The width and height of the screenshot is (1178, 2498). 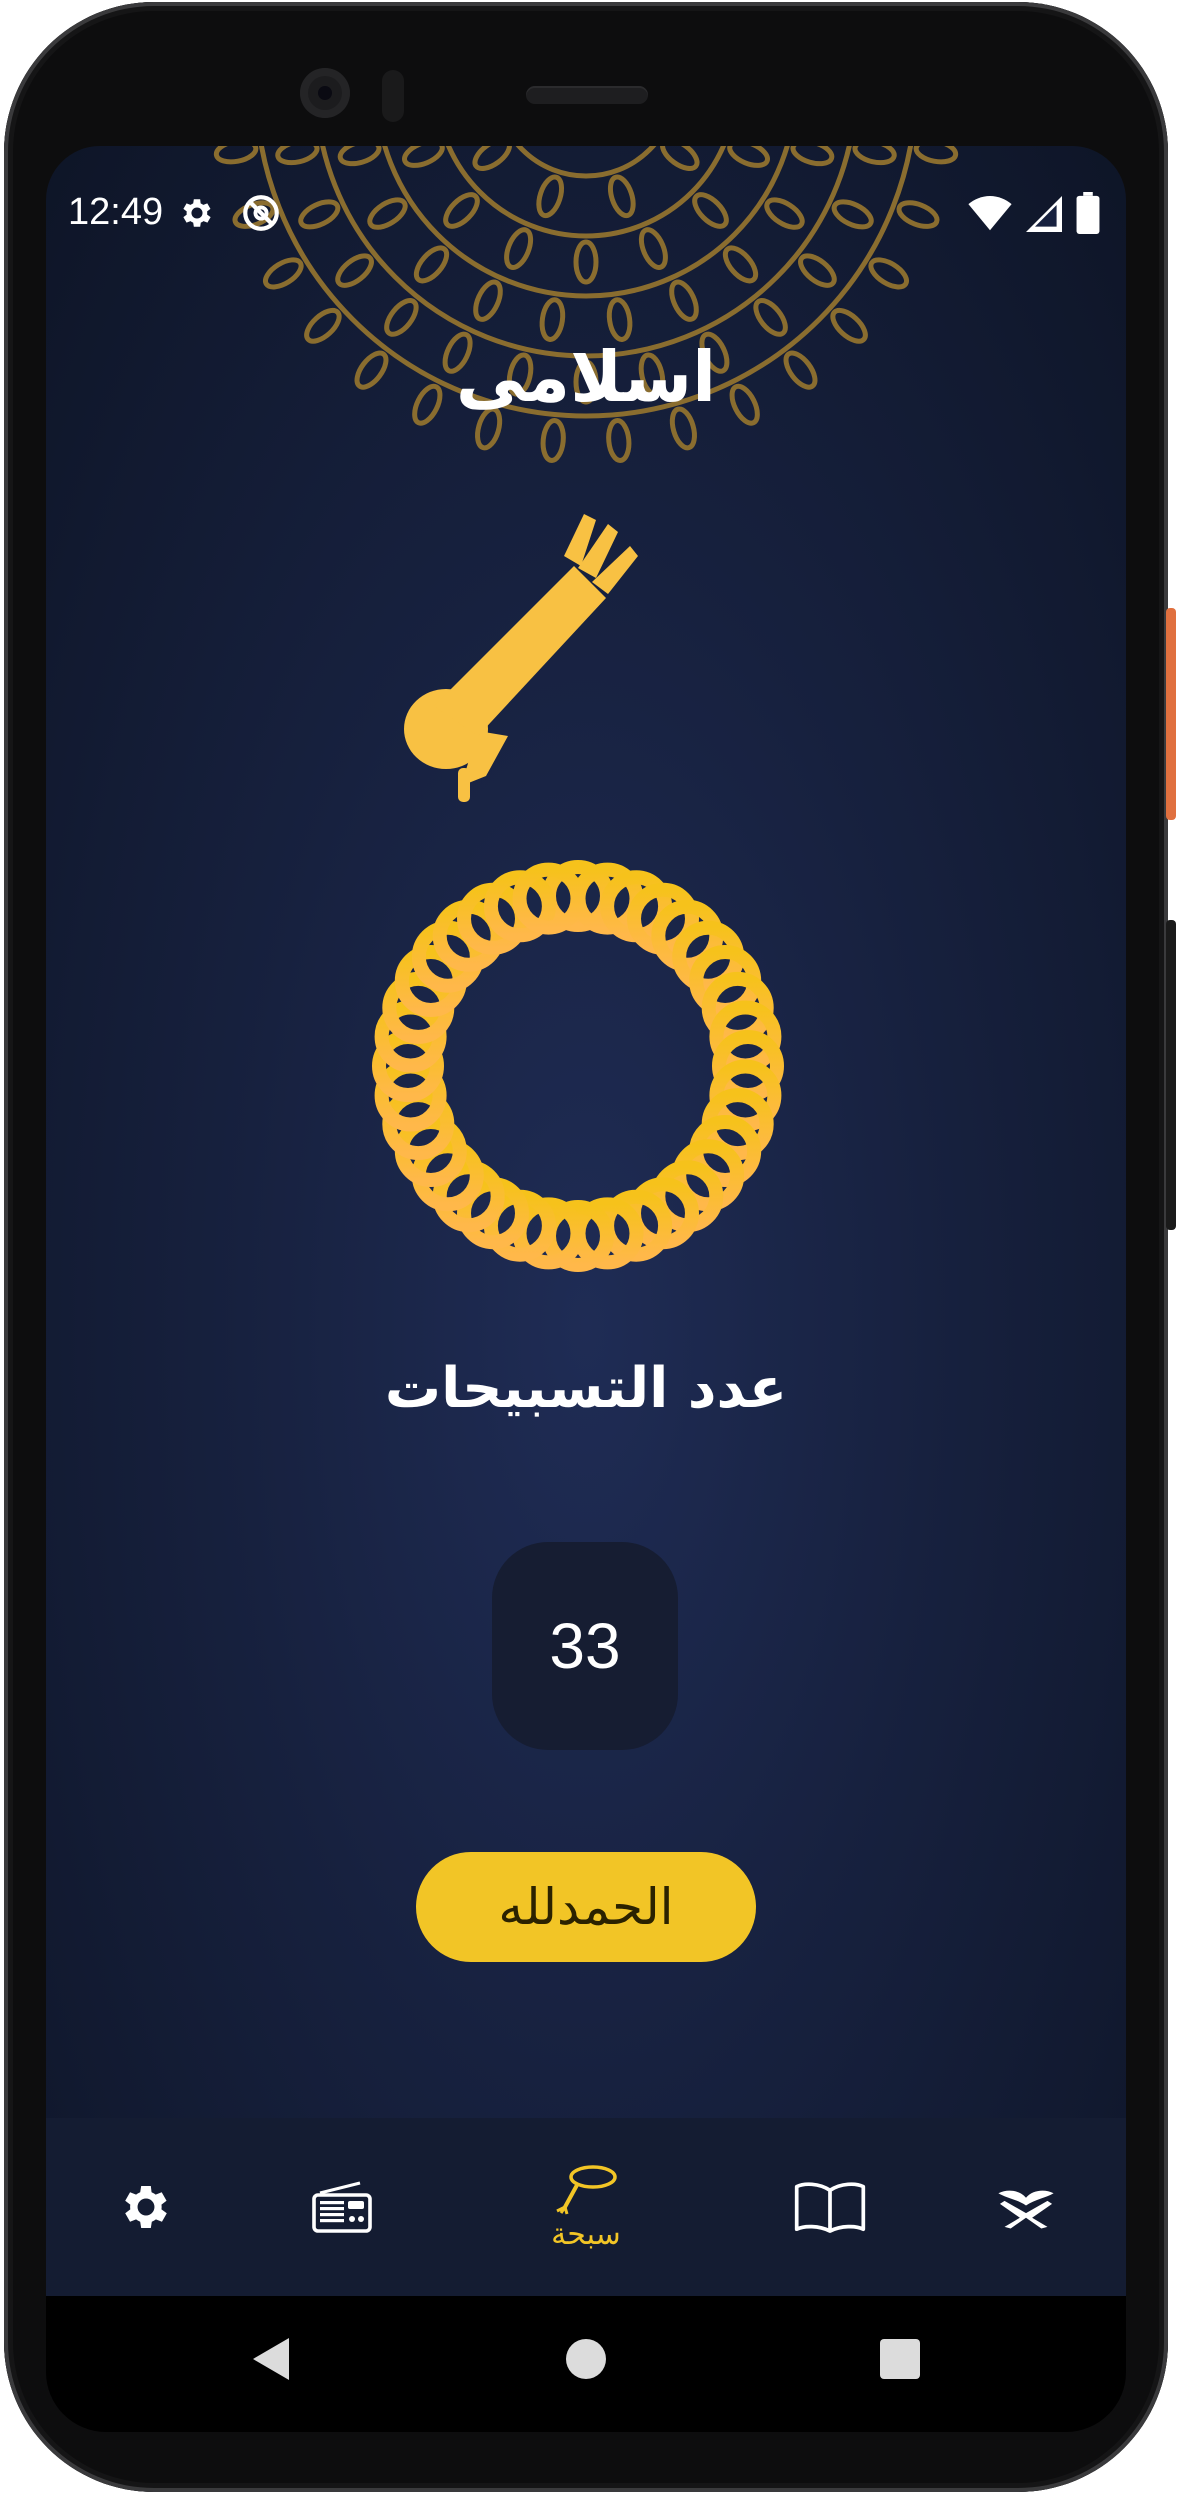 I want to click on bottom-nav: سبحة, so click(x=586, y=2207).